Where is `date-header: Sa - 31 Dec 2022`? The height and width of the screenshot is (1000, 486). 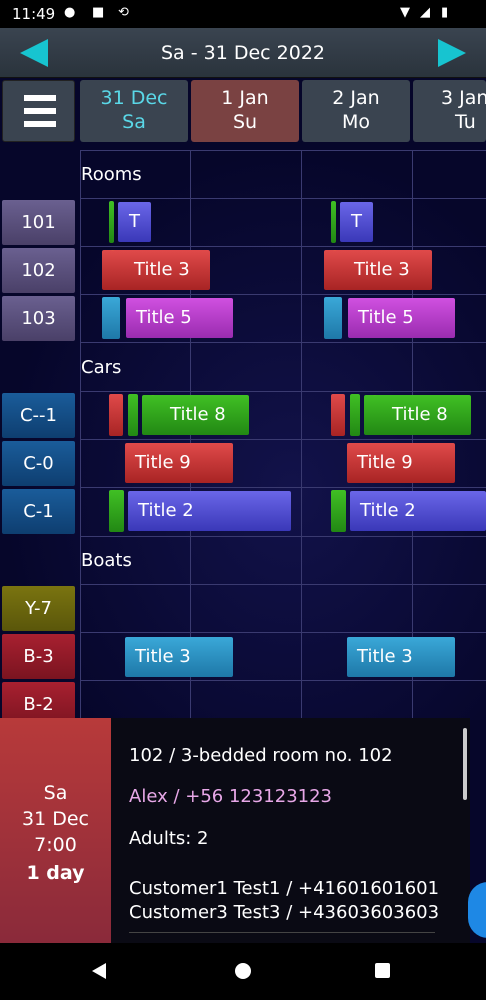 date-header: Sa - 31 Dec 2022 is located at coordinates (243, 53).